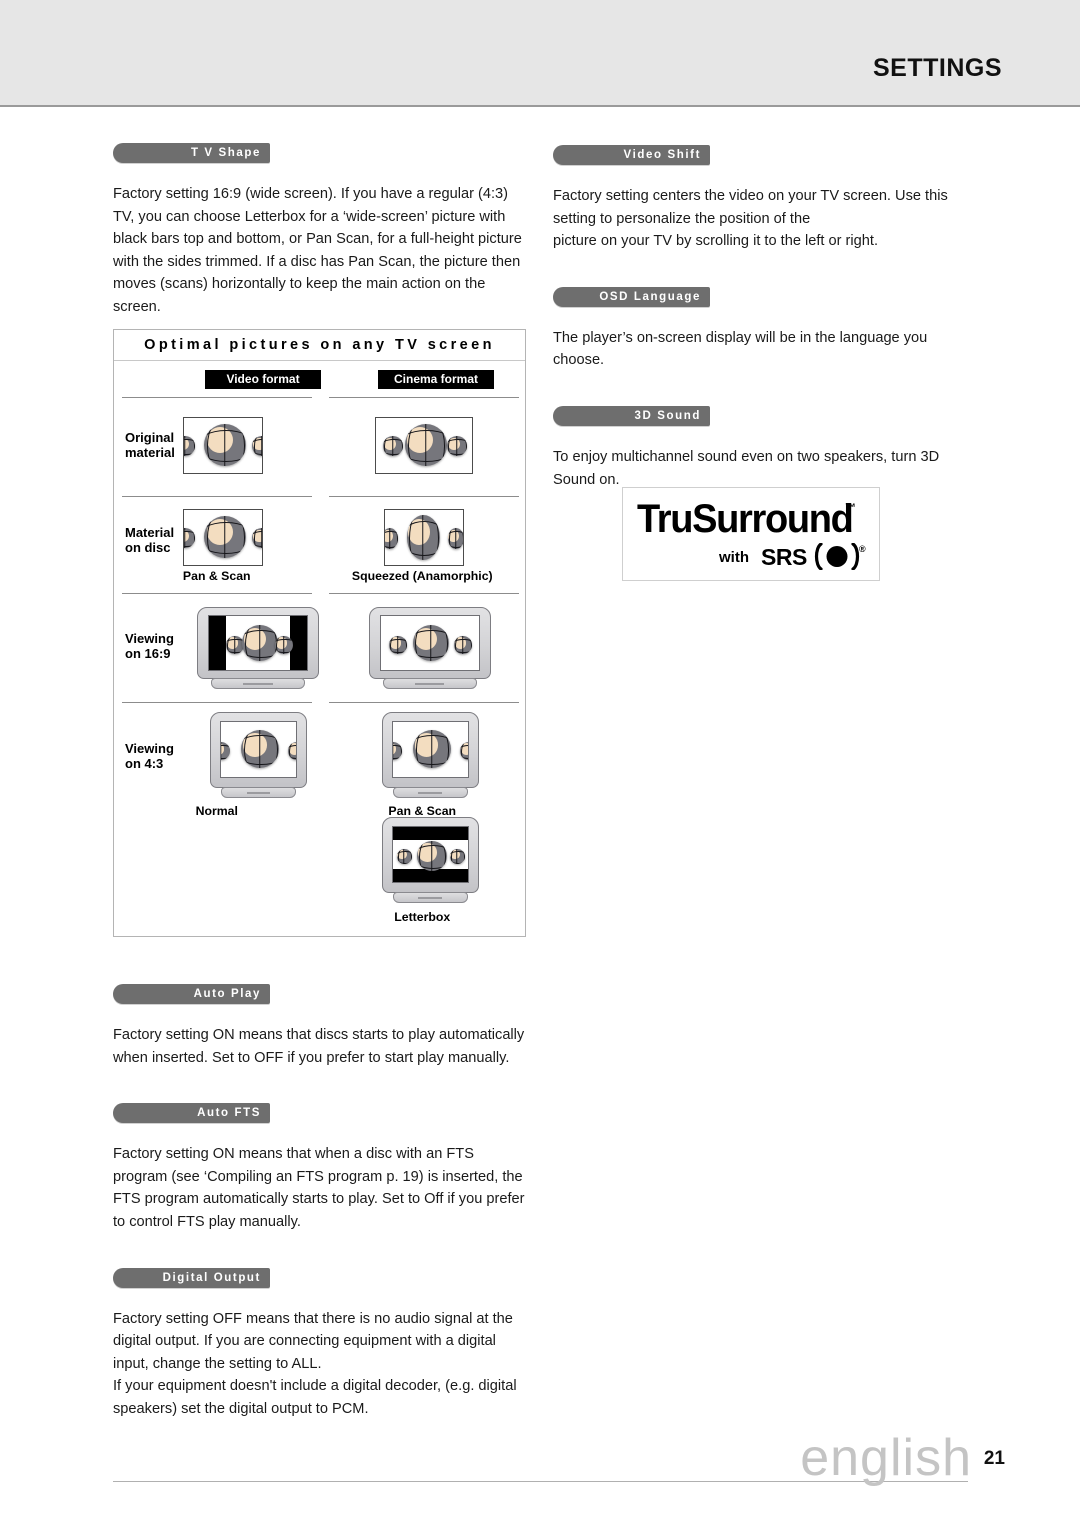 The image size is (1080, 1528). Describe the element at coordinates (862, 549) in the screenshot. I see `registered-icon: ®` at that location.